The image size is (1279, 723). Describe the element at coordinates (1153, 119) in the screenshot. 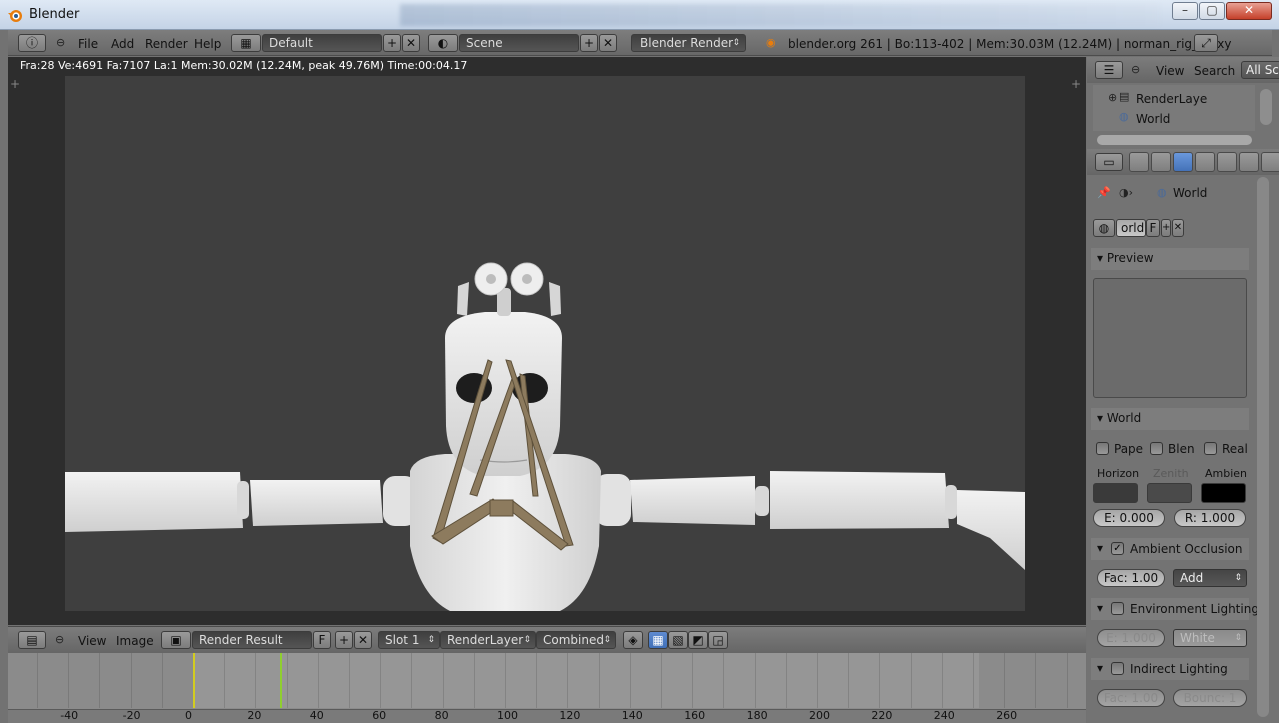

I see `outliner-item-world: World` at that location.